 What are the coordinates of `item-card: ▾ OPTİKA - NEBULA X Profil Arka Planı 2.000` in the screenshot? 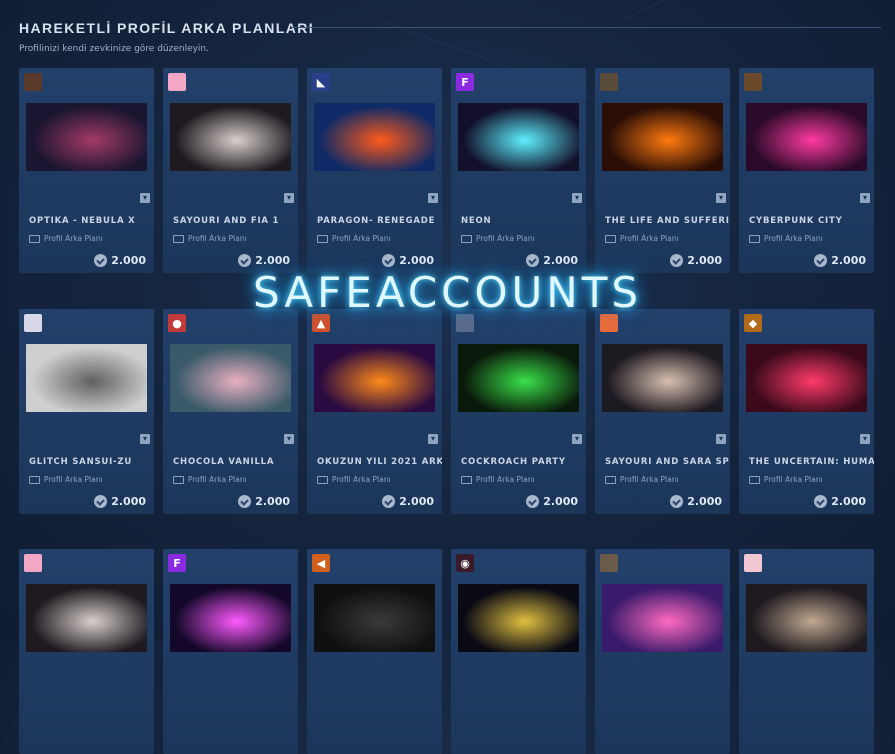 It's located at (86, 170).